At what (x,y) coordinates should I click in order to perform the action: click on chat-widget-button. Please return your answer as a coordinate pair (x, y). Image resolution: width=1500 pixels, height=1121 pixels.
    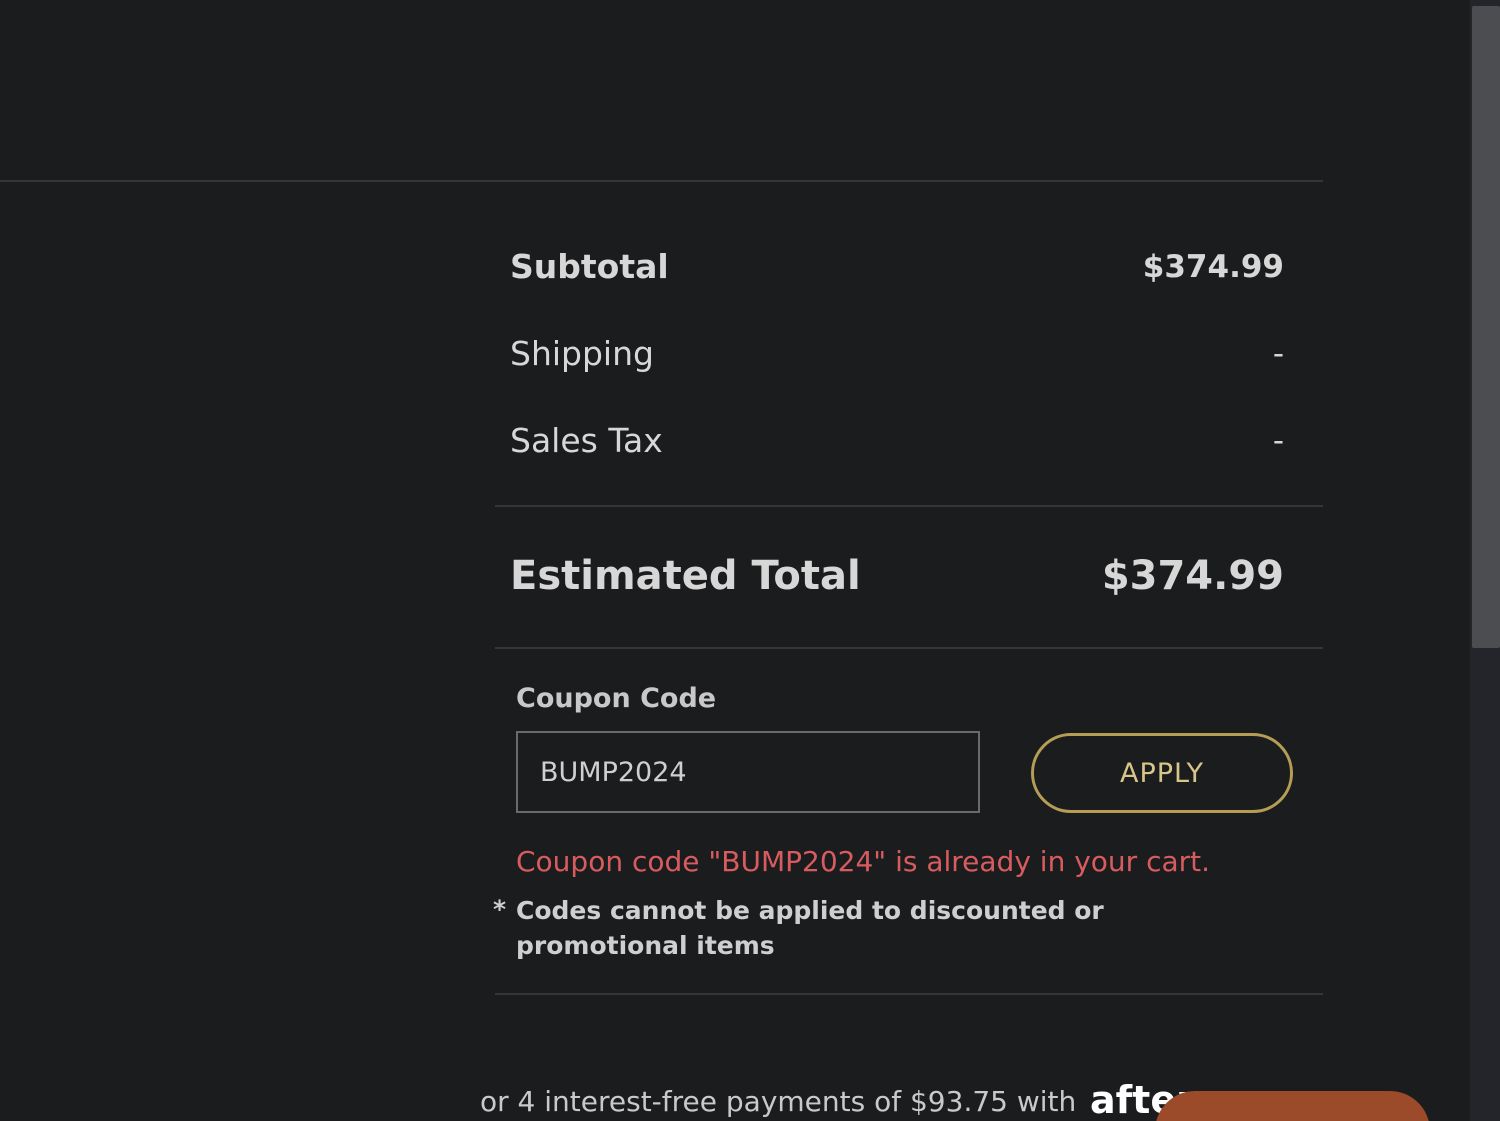
    Looking at the image, I should click on (1292, 1106).